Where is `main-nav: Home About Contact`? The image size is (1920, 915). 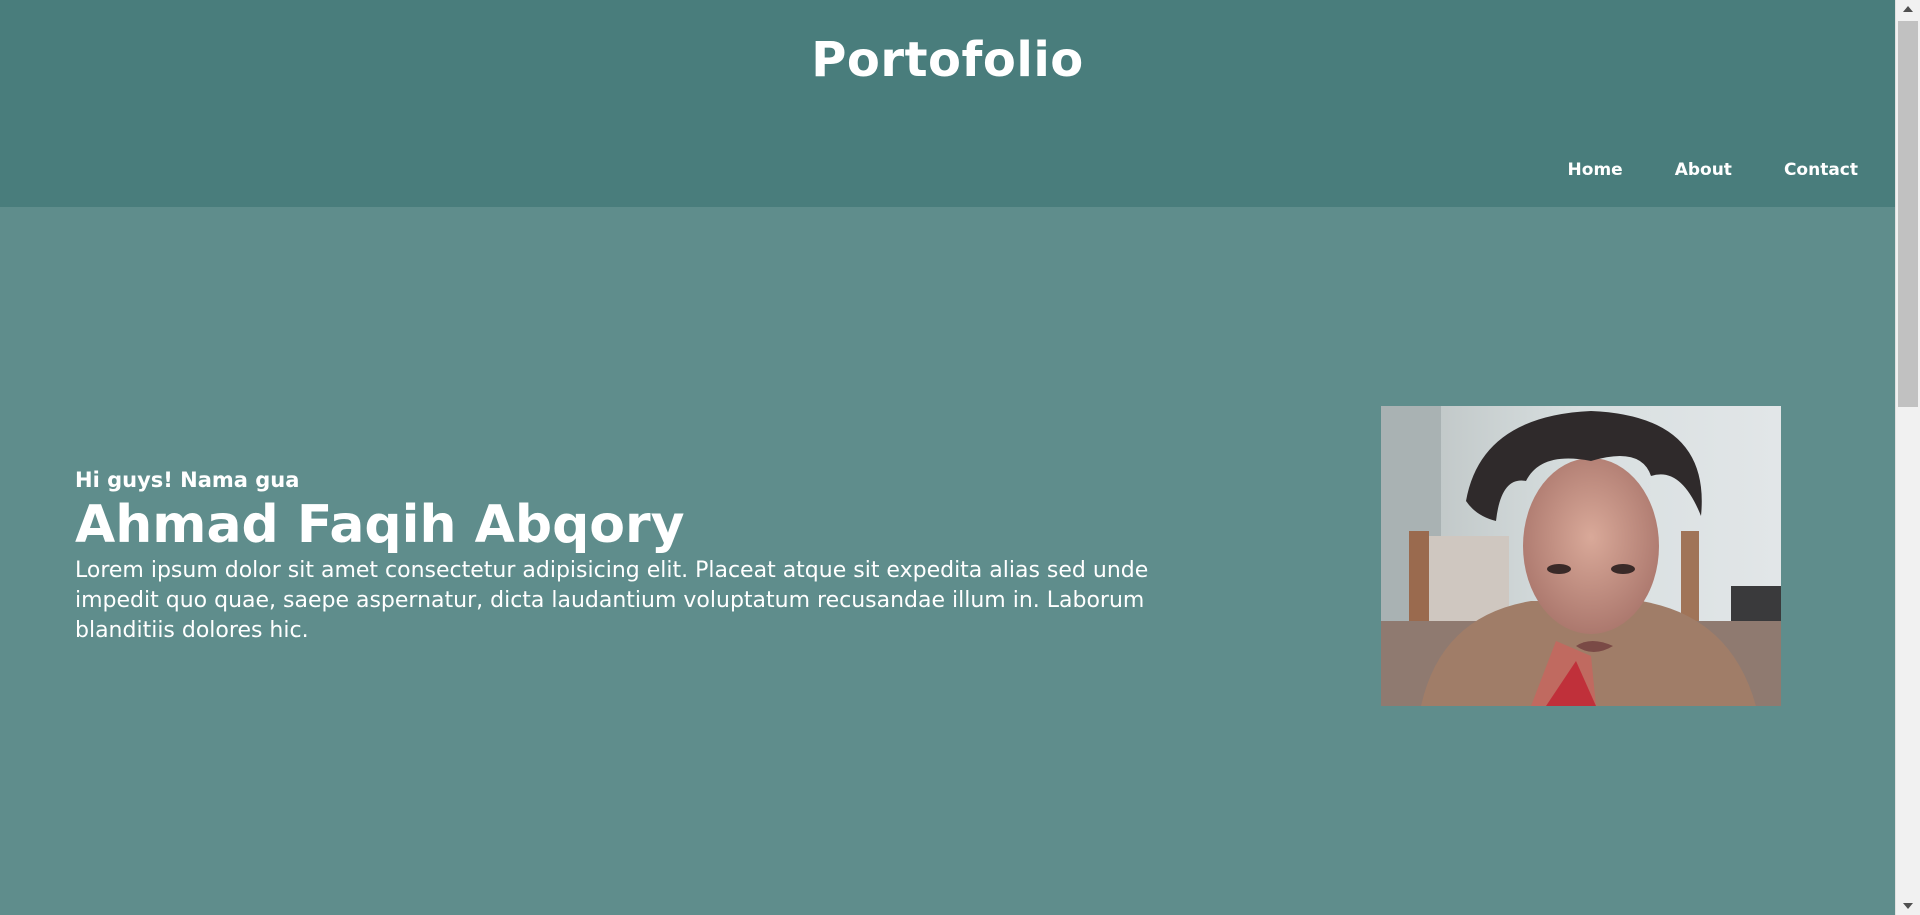 main-nav: Home About Contact is located at coordinates (1713, 170).